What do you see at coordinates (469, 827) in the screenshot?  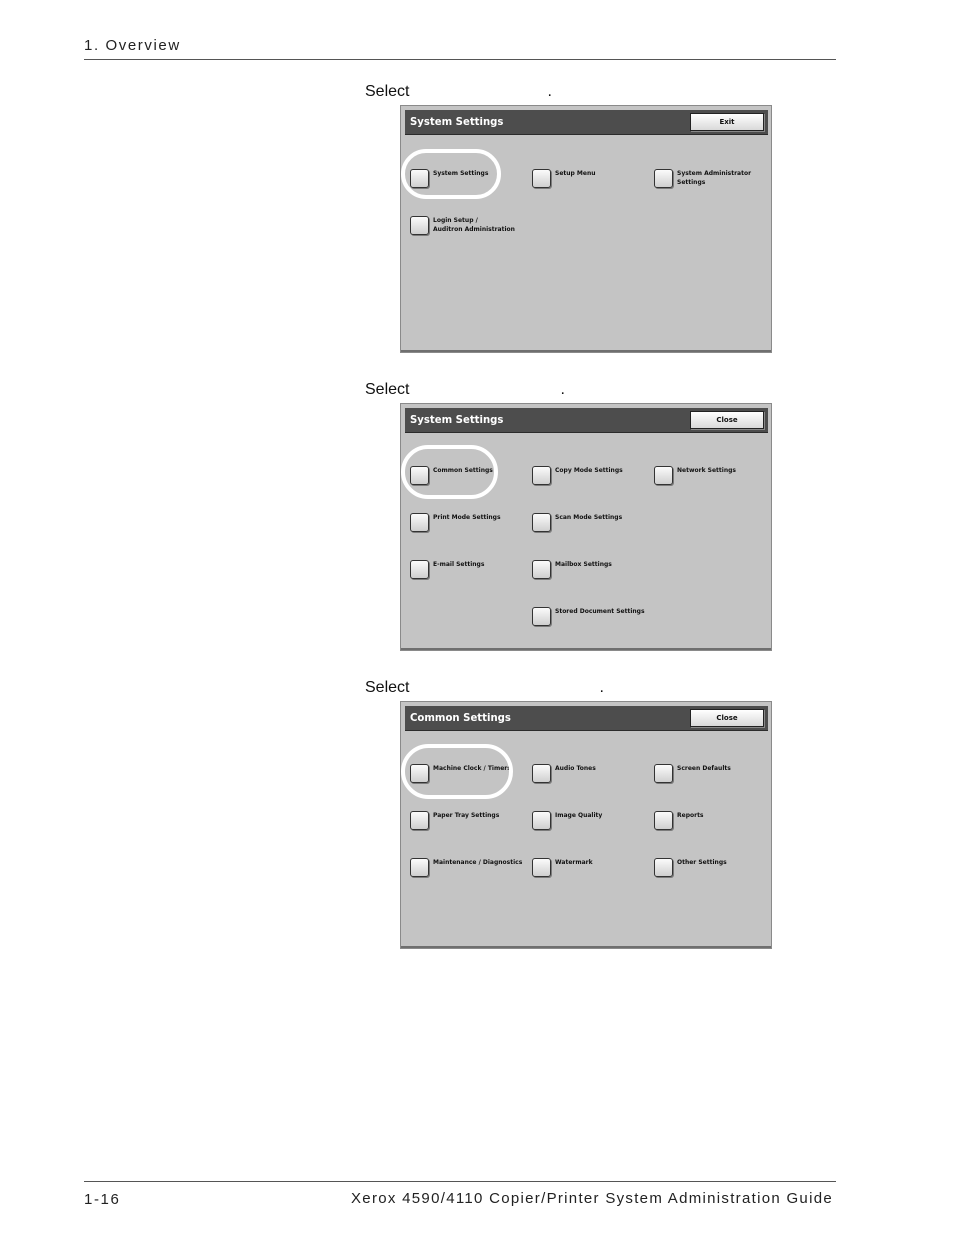 I see `option-paper-tray-settings: Paper Tray Settings` at bounding box center [469, 827].